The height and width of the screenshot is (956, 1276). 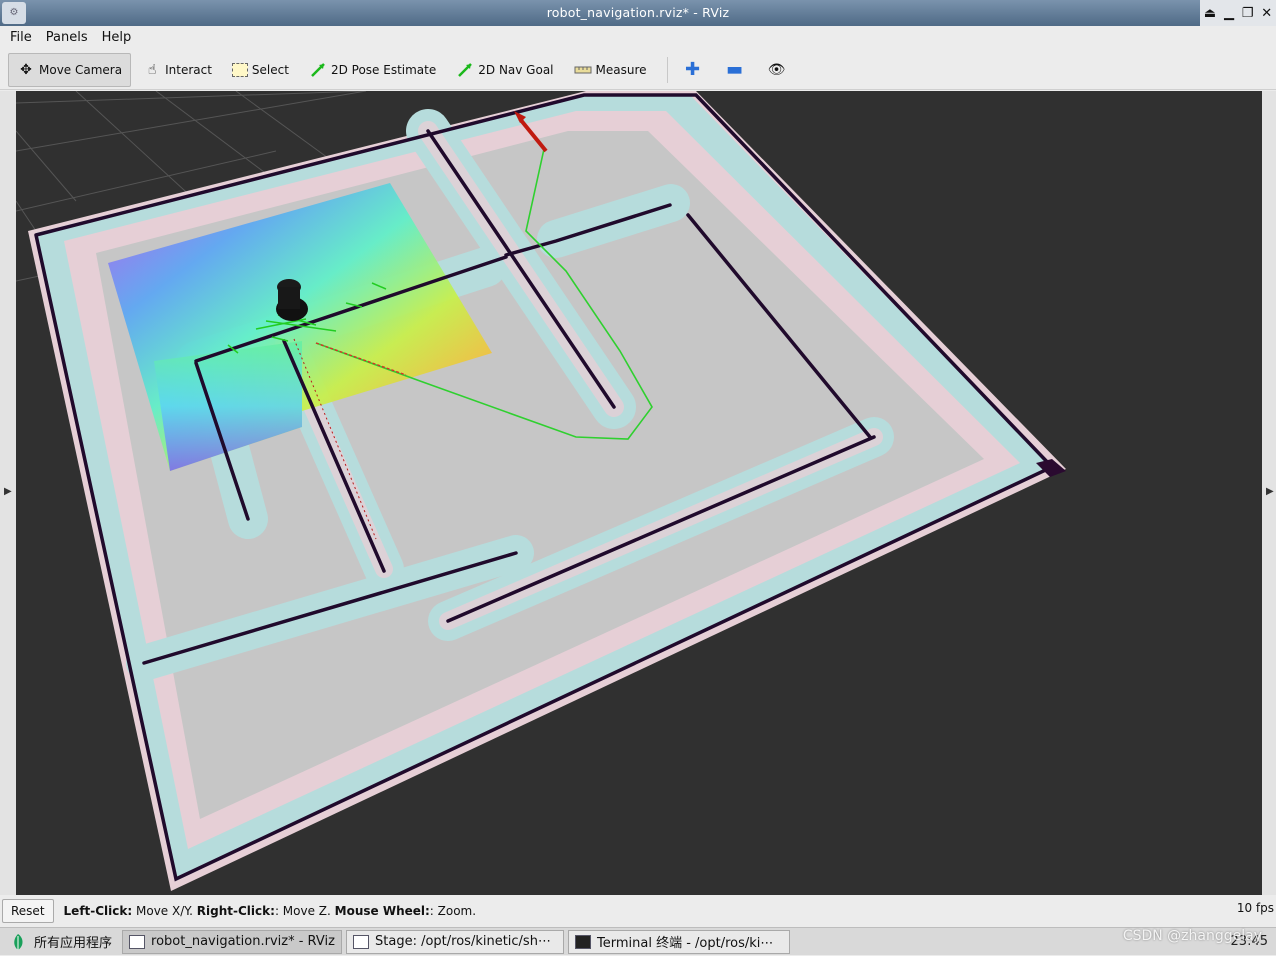 I want to click on start-menu-button: 所有应用程序, so click(x=61, y=942).